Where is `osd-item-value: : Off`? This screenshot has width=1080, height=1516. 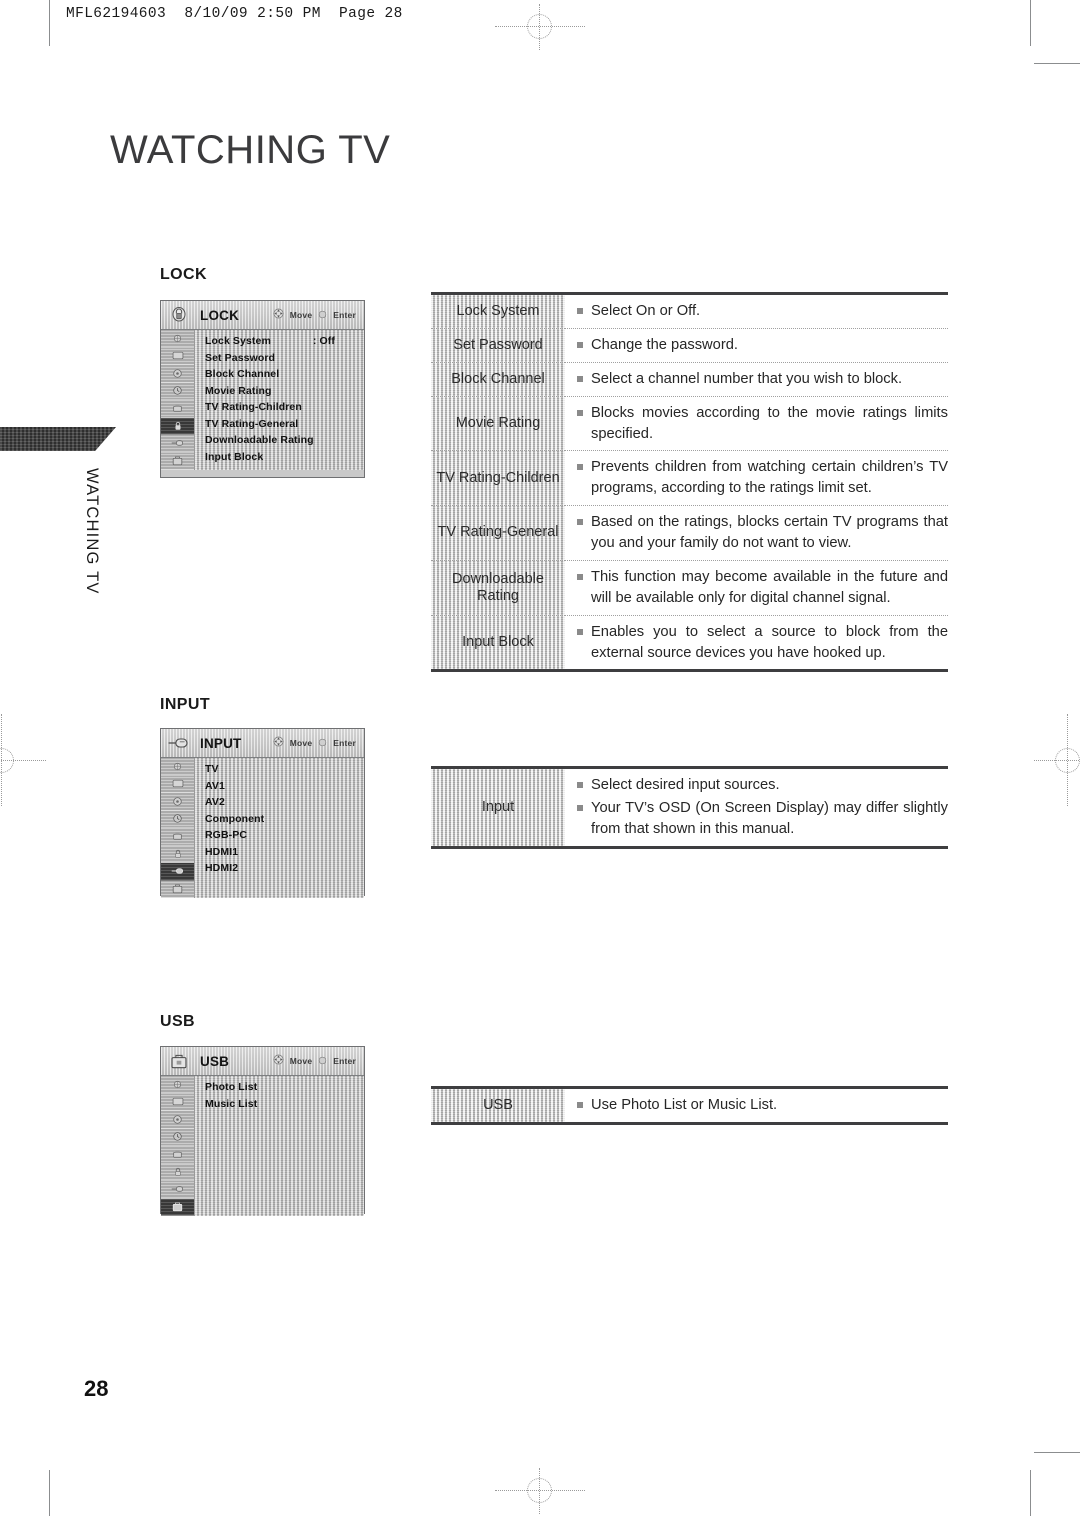 osd-item-value: : Off is located at coordinates (323, 341).